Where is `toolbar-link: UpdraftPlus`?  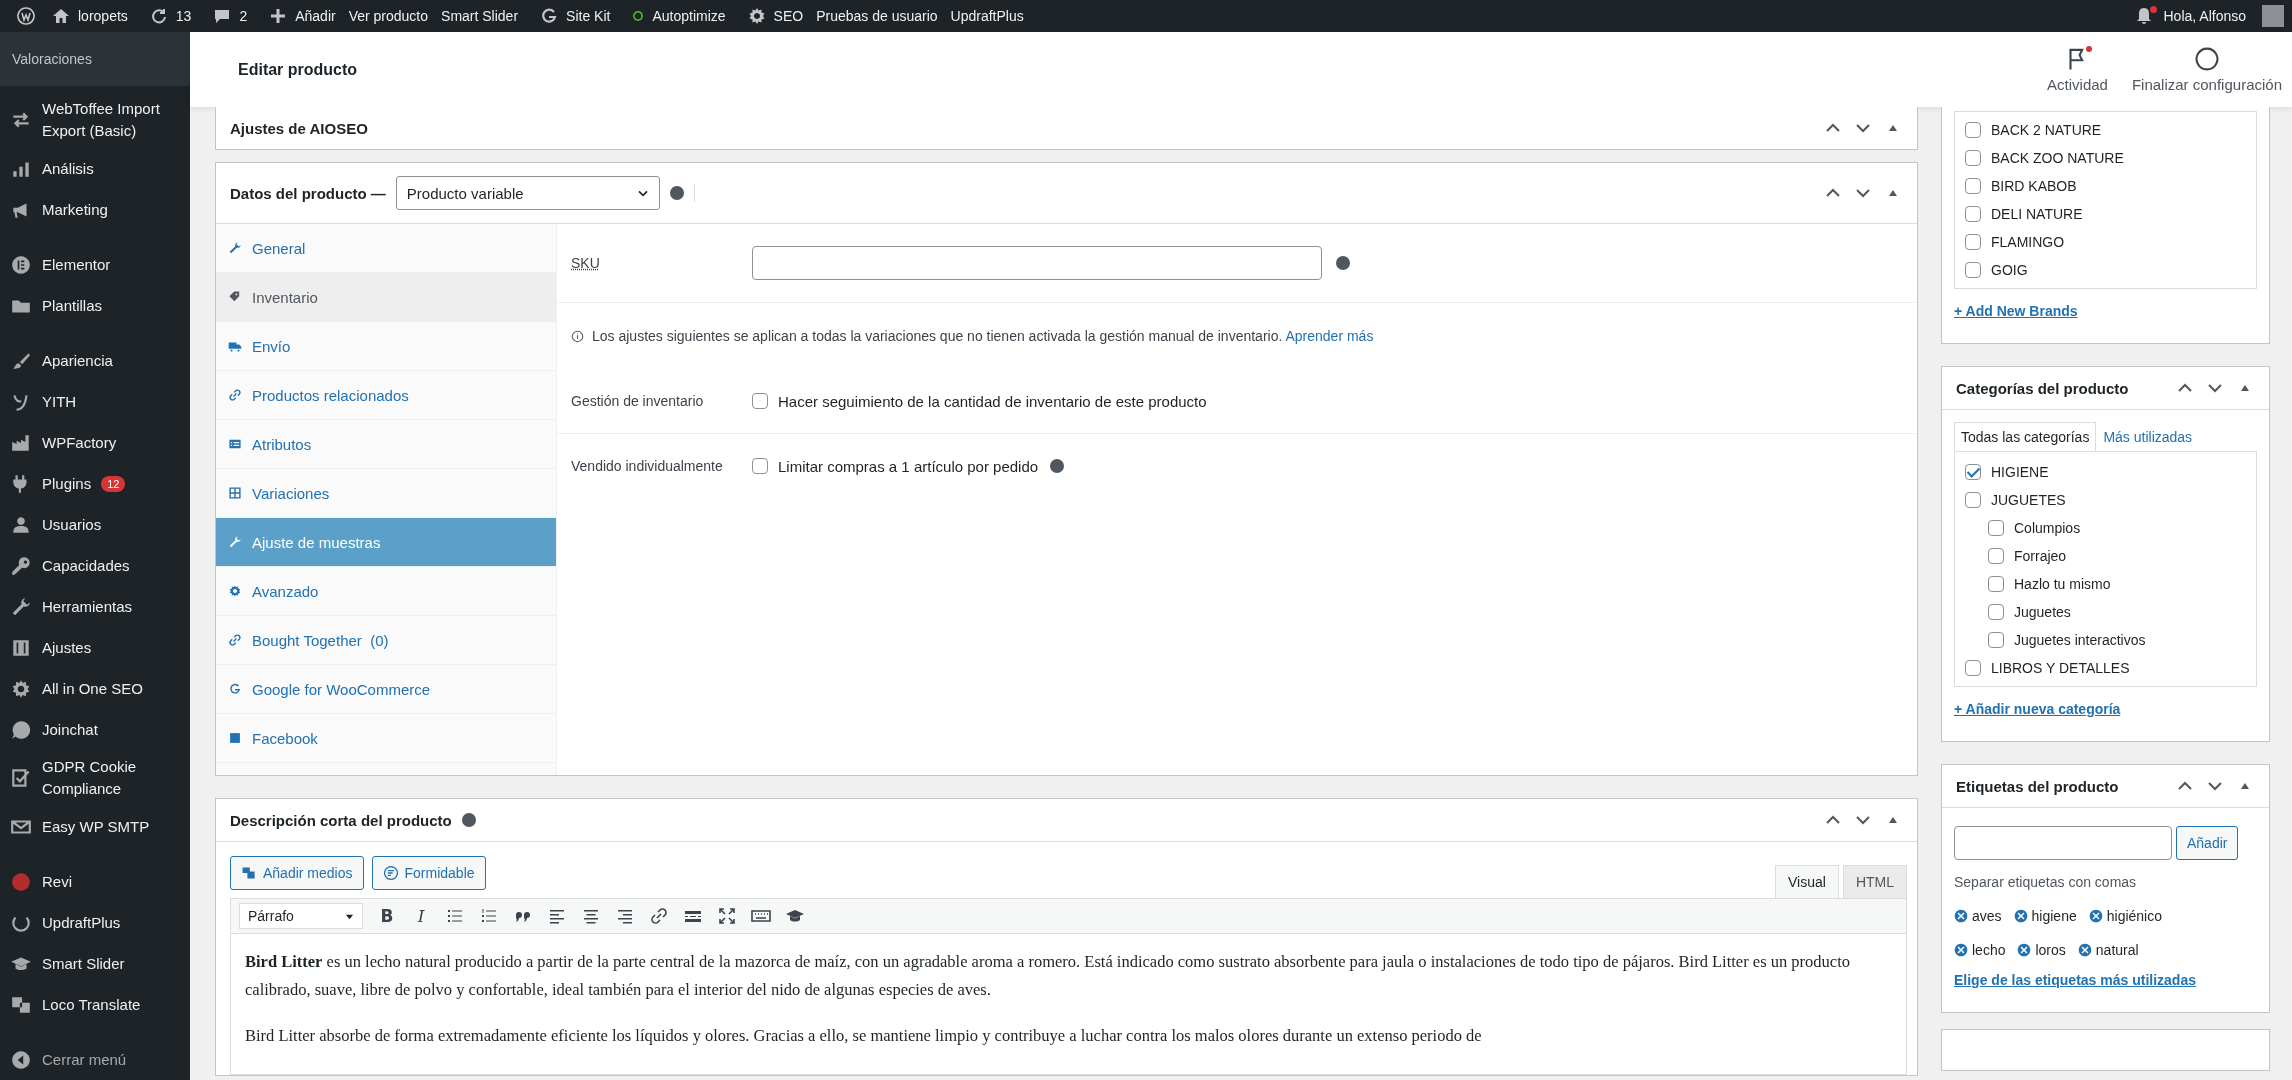
toolbar-link: UpdraftPlus is located at coordinates (987, 16).